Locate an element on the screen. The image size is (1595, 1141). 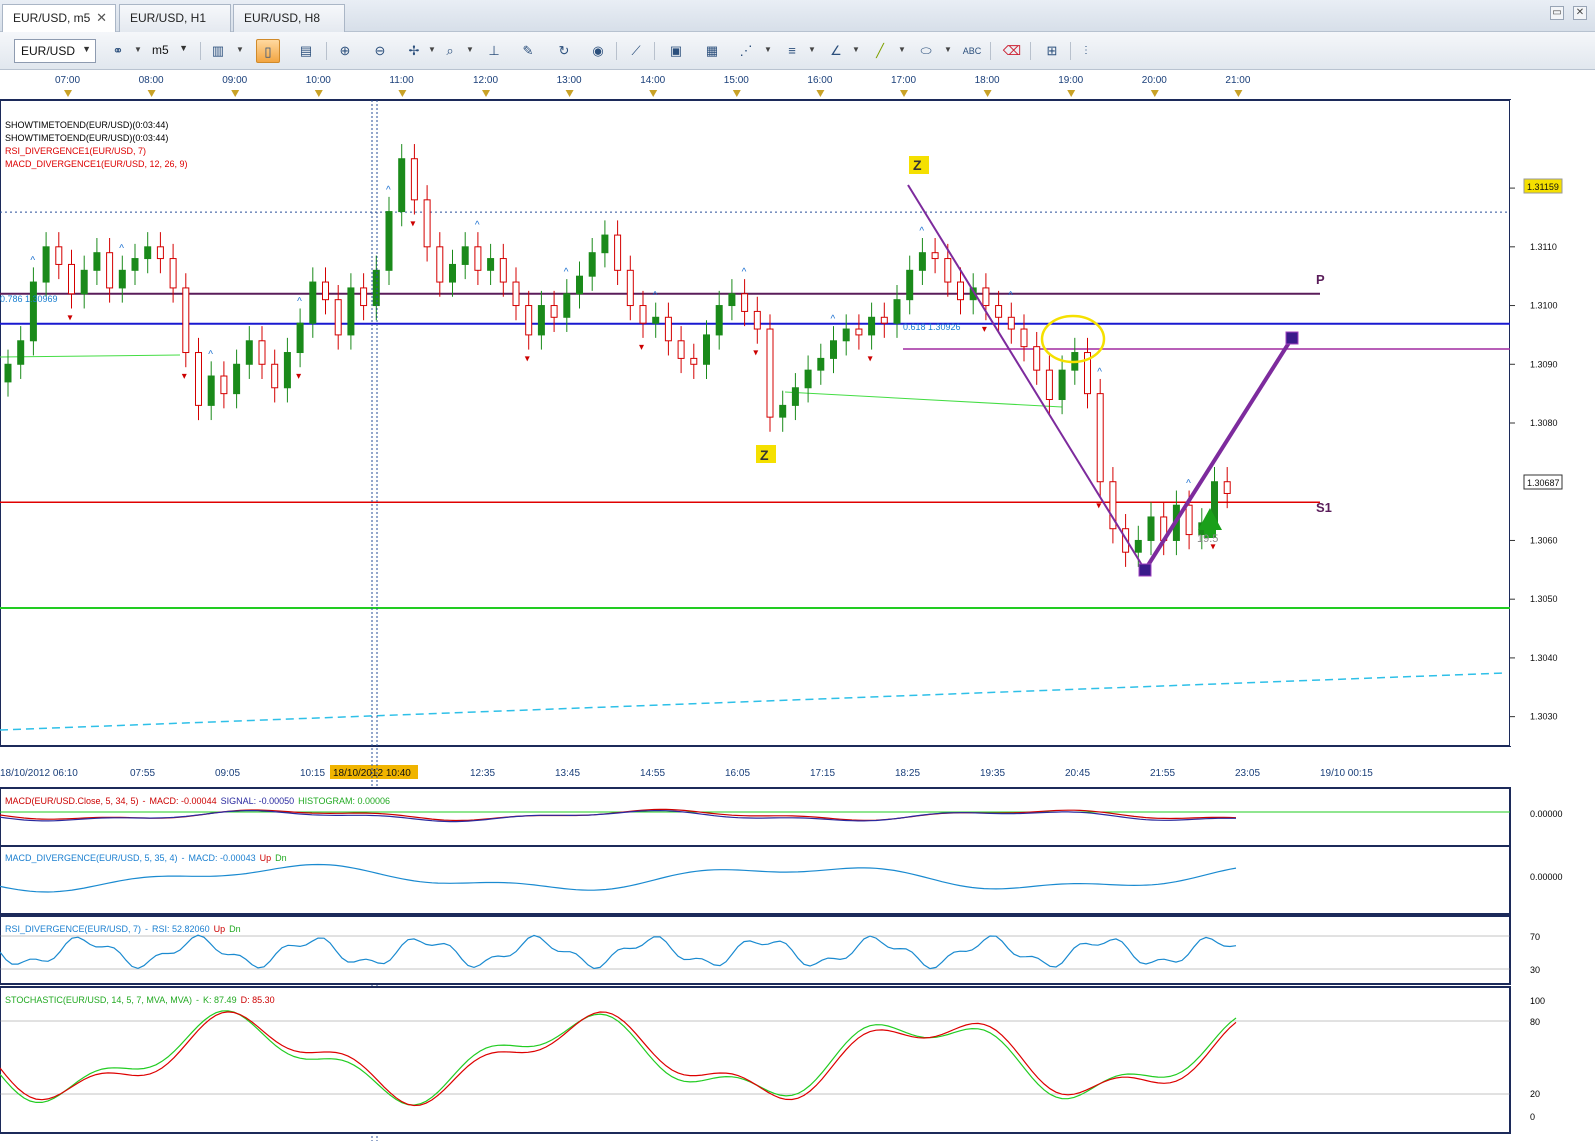
lines-icon: ≡ is located at coordinates (792, 51).